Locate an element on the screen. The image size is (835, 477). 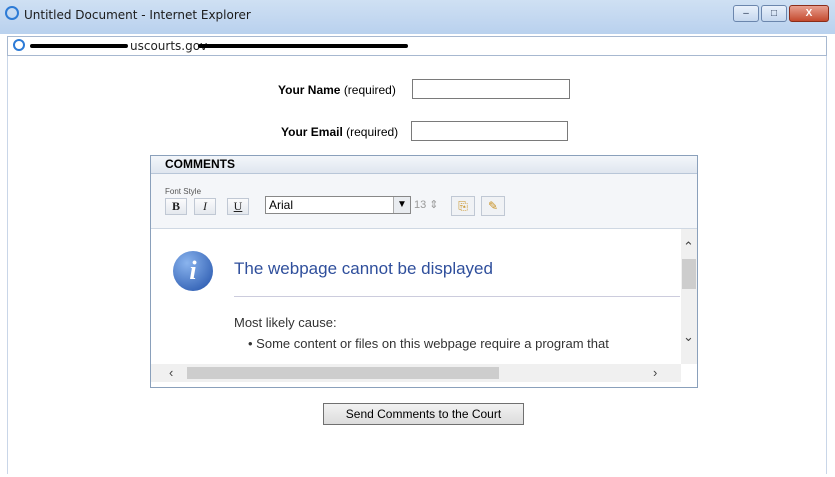
vertical-scroll-thumb is located at coordinates (689, 274).